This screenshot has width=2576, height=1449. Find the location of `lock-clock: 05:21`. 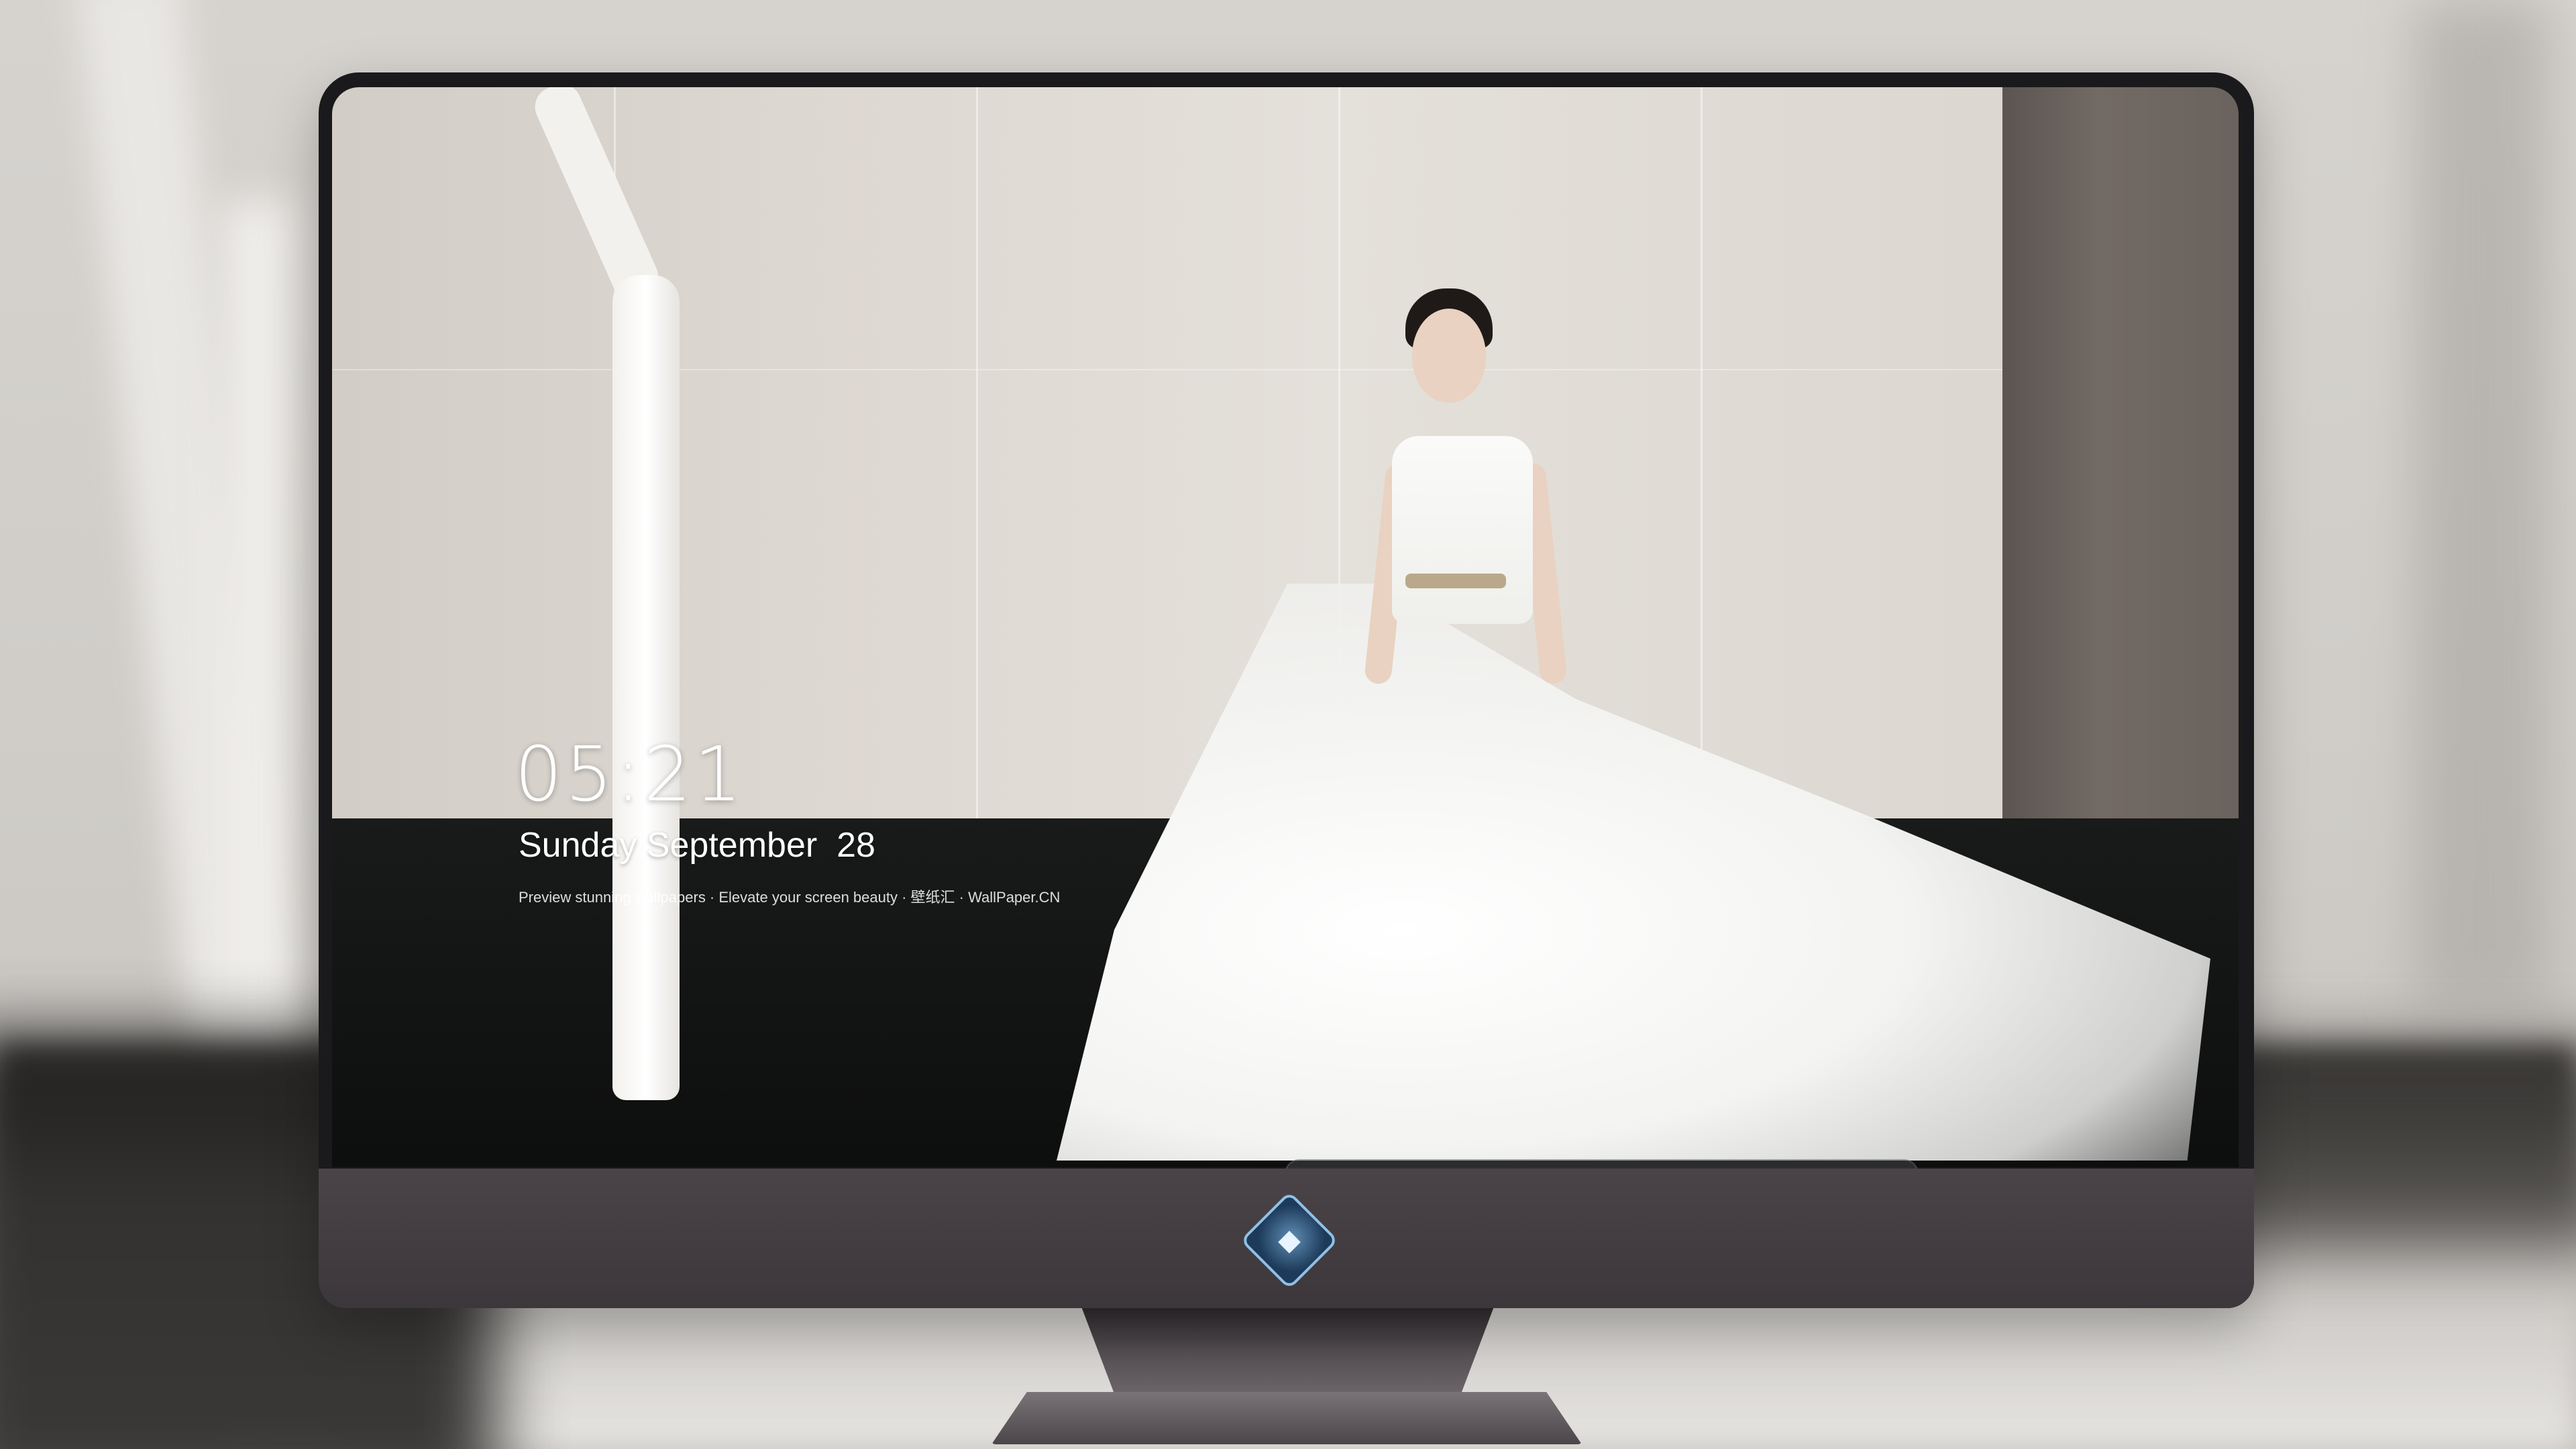

lock-clock: 05:21 is located at coordinates (630, 774).